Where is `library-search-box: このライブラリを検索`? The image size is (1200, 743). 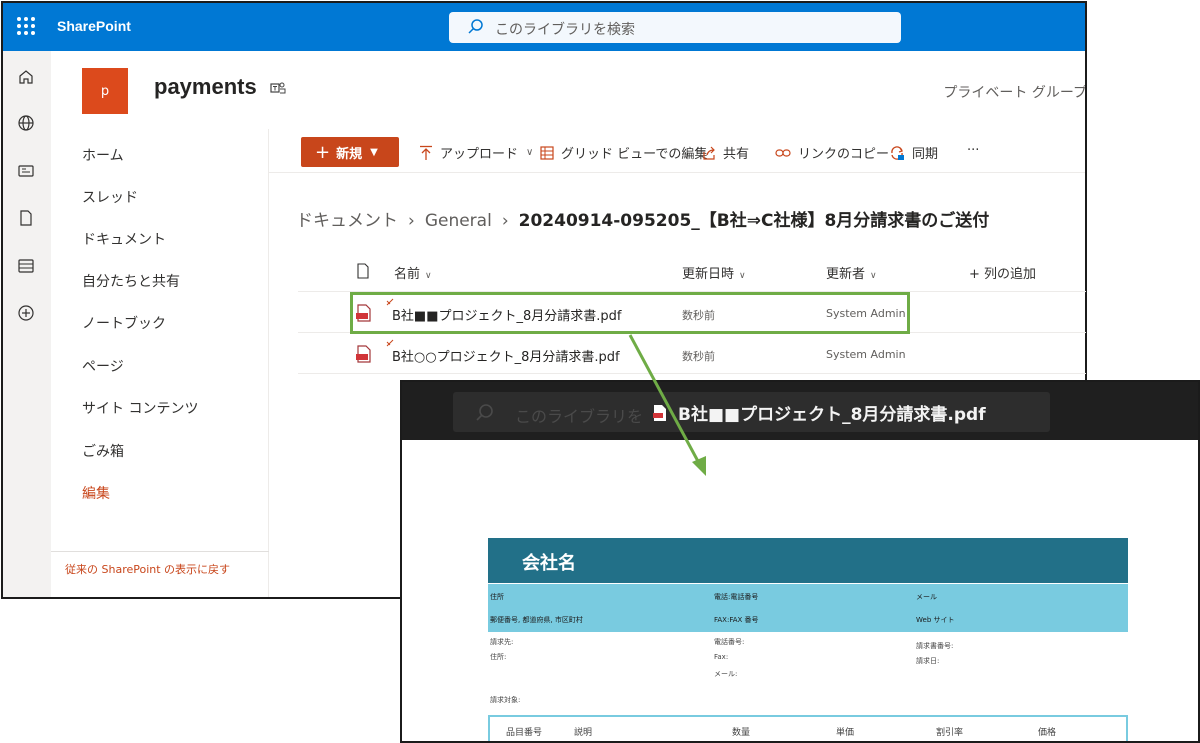 library-search-box: このライブラリを検索 is located at coordinates (675, 27).